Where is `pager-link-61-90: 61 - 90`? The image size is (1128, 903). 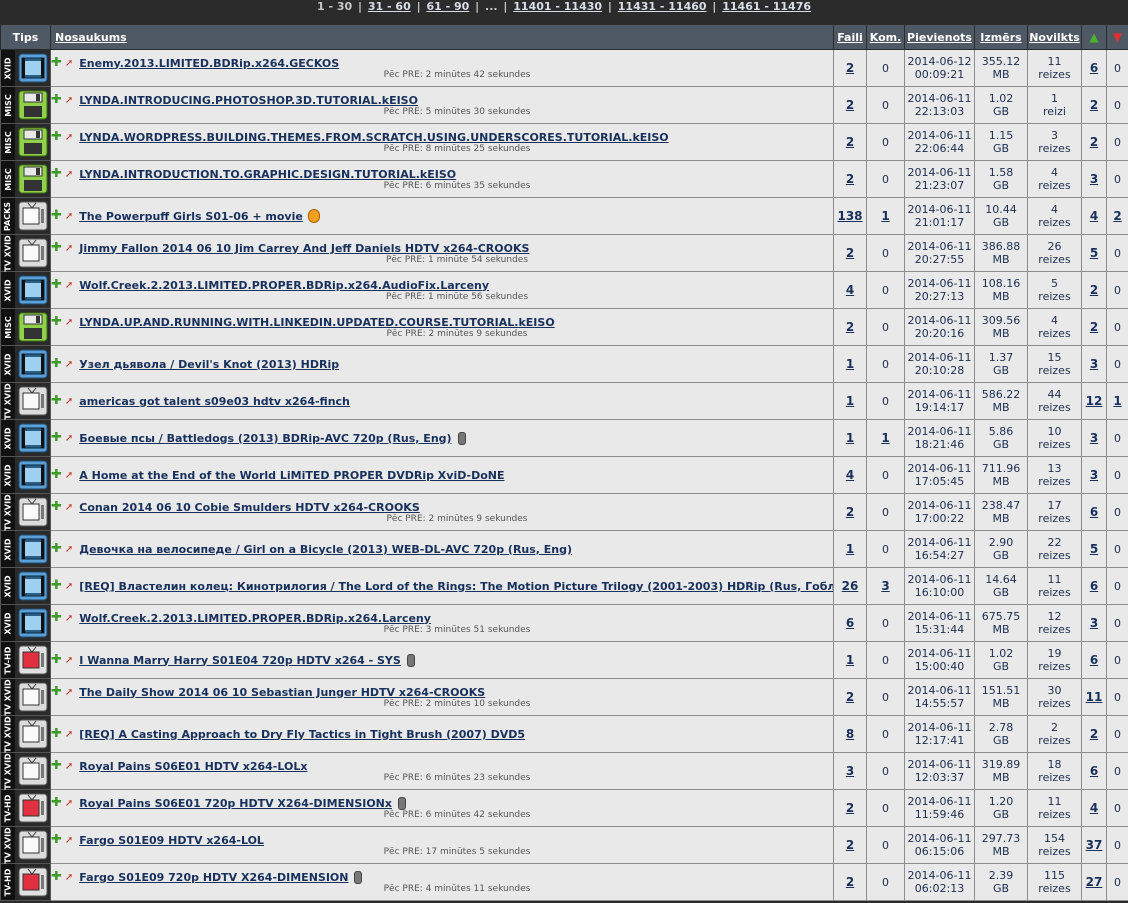
pager-link-61-90: 61 - 90 is located at coordinates (447, 6).